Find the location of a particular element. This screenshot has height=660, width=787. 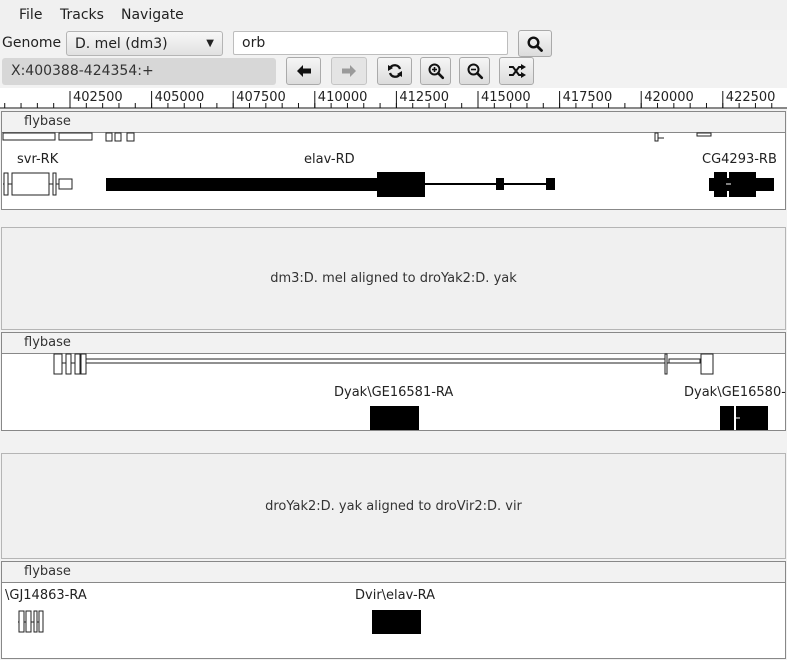

refresh-button is located at coordinates (394, 71).